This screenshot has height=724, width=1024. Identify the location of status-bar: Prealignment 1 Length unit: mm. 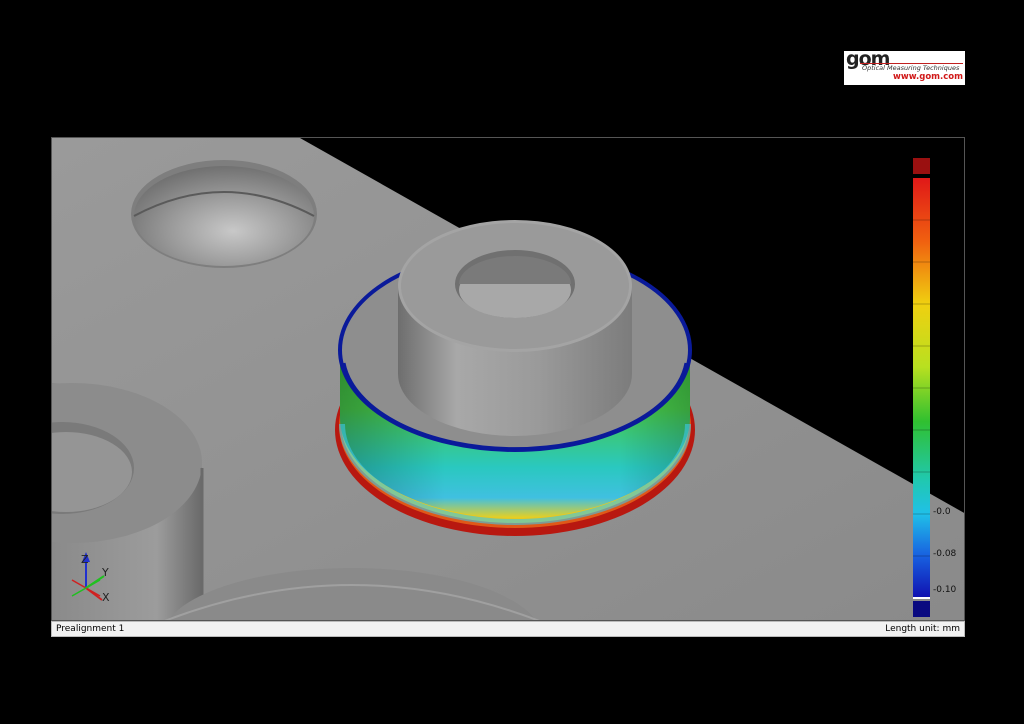
(508, 629).